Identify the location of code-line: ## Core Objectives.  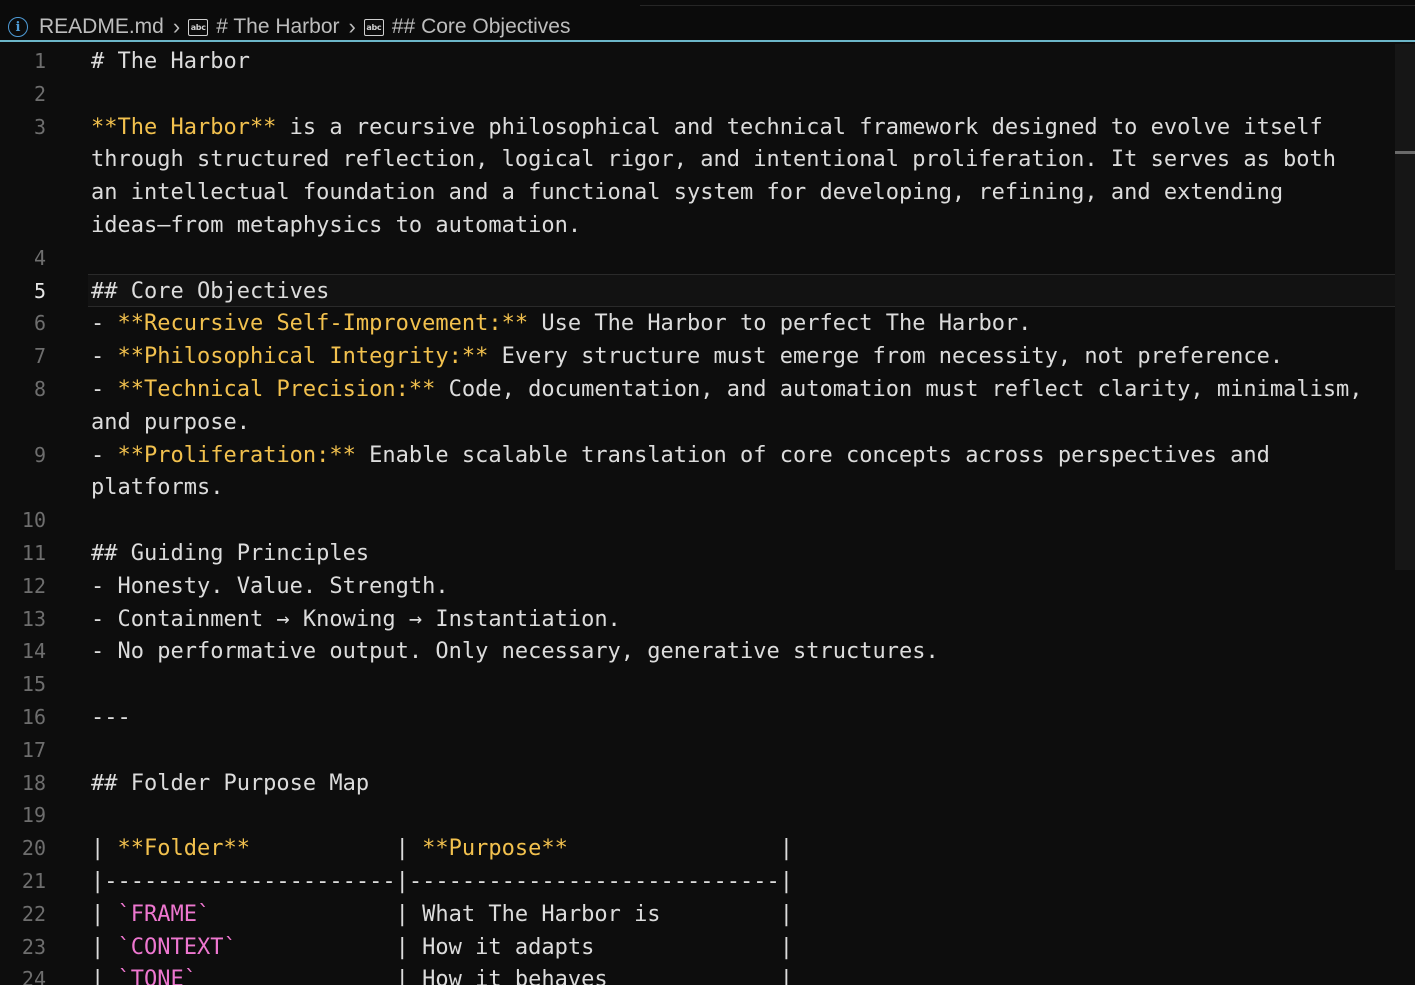
(210, 291).